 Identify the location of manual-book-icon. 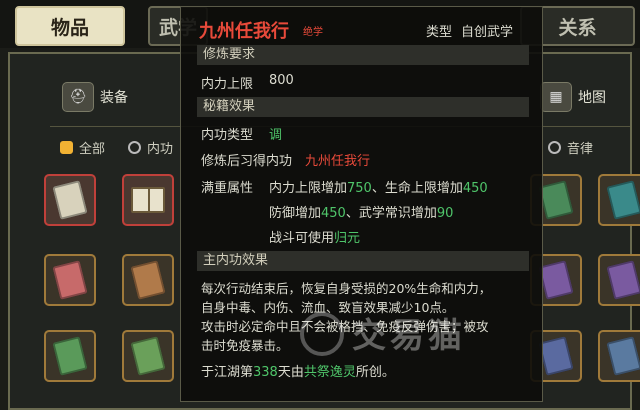
(70, 200).